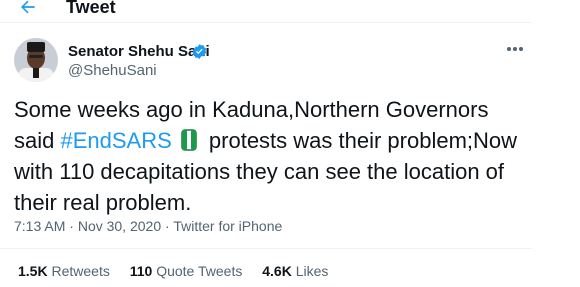 The width and height of the screenshot is (580, 287). What do you see at coordinates (119, 226) in the screenshot?
I see `tweet-date: Nov 30, 2020` at bounding box center [119, 226].